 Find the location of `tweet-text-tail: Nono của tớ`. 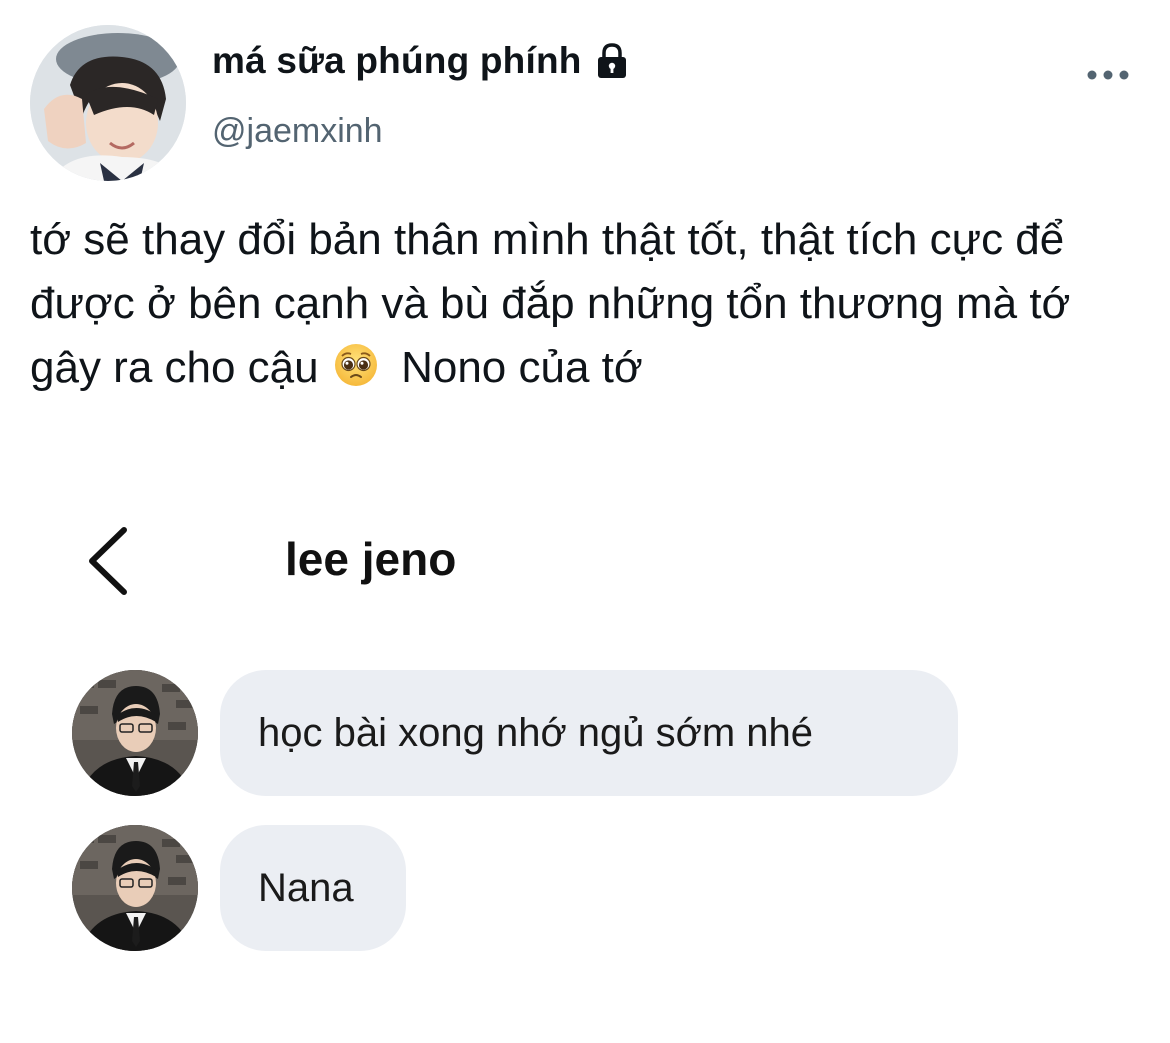

tweet-text-tail: Nono của tớ is located at coordinates (522, 367).